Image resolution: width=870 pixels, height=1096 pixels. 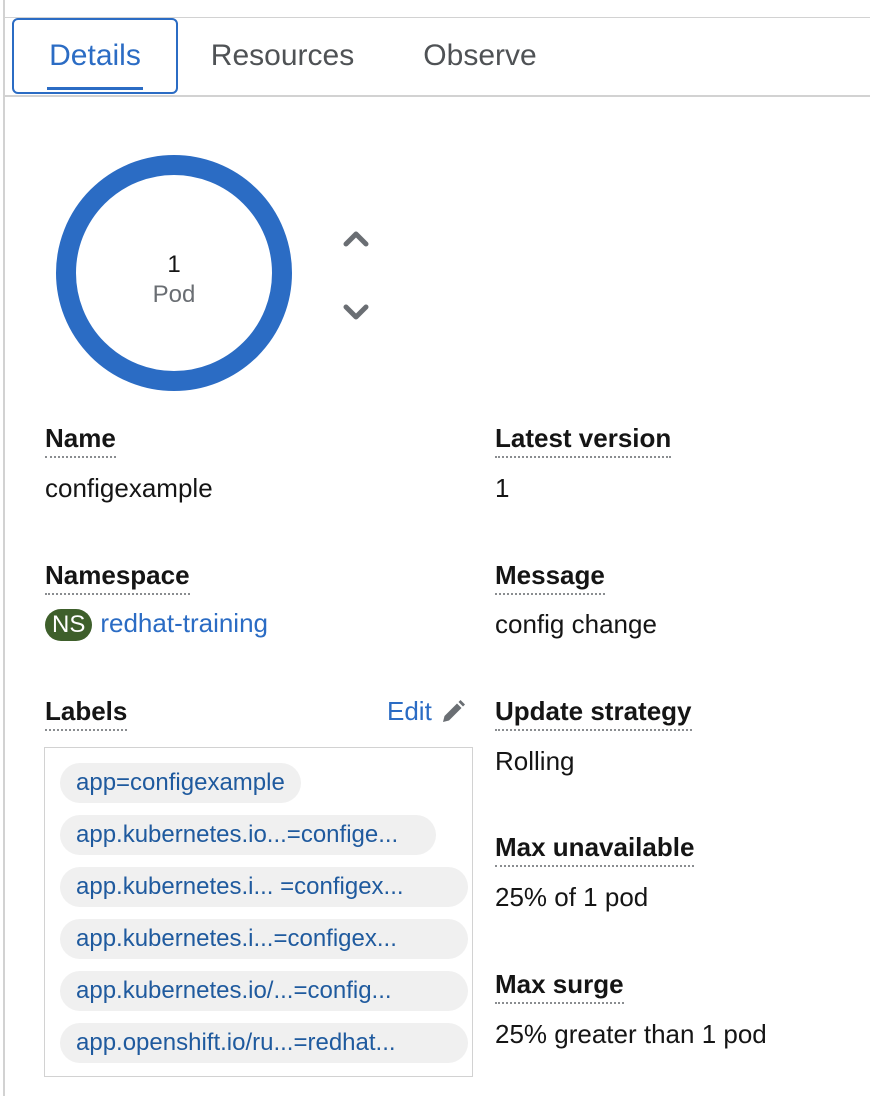 What do you see at coordinates (95, 88) in the screenshot?
I see `active-tab-indicator` at bounding box center [95, 88].